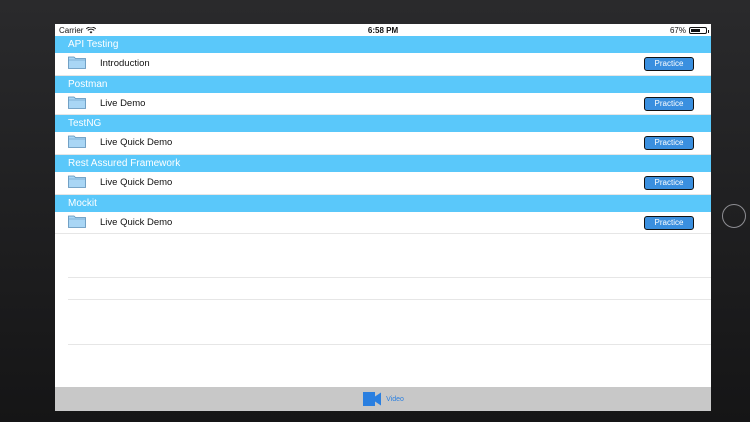  Describe the element at coordinates (734, 216) in the screenshot. I see `home-button` at that location.